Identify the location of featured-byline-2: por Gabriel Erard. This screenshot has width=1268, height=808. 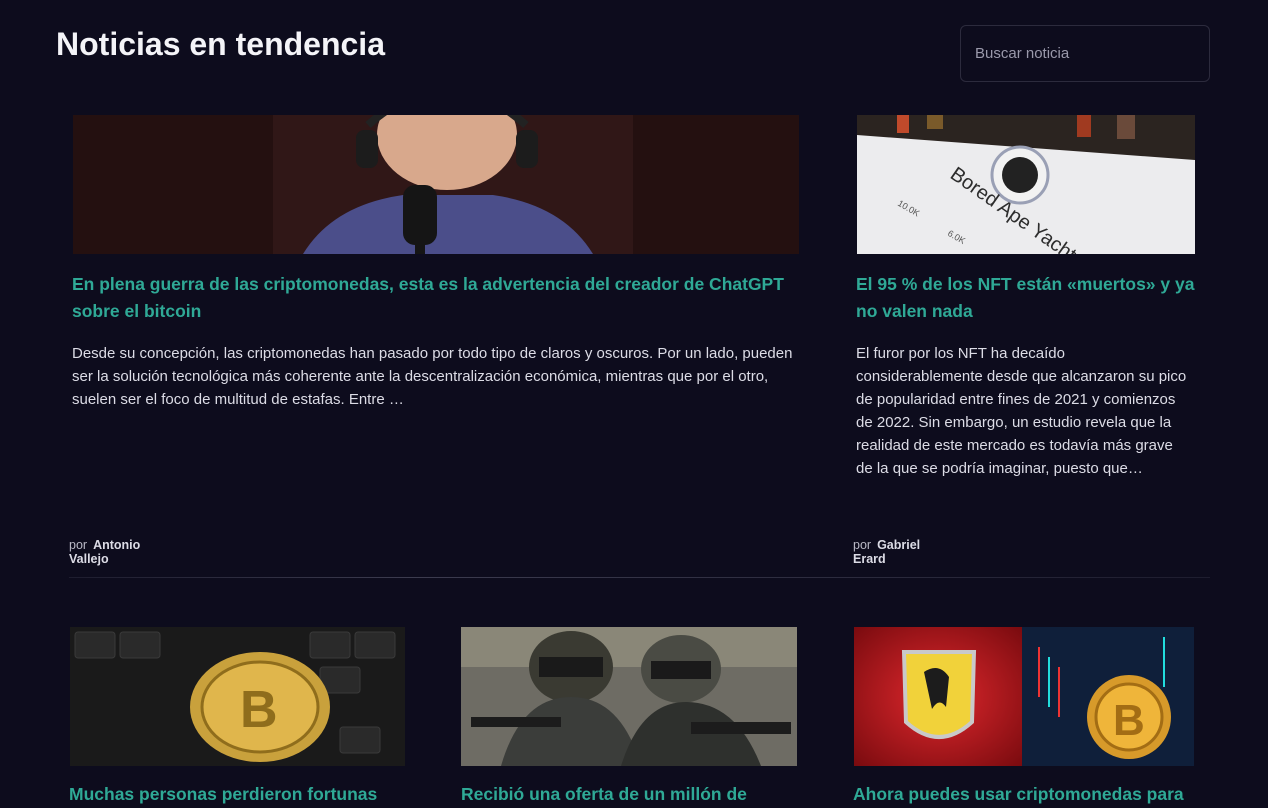
(886, 552).